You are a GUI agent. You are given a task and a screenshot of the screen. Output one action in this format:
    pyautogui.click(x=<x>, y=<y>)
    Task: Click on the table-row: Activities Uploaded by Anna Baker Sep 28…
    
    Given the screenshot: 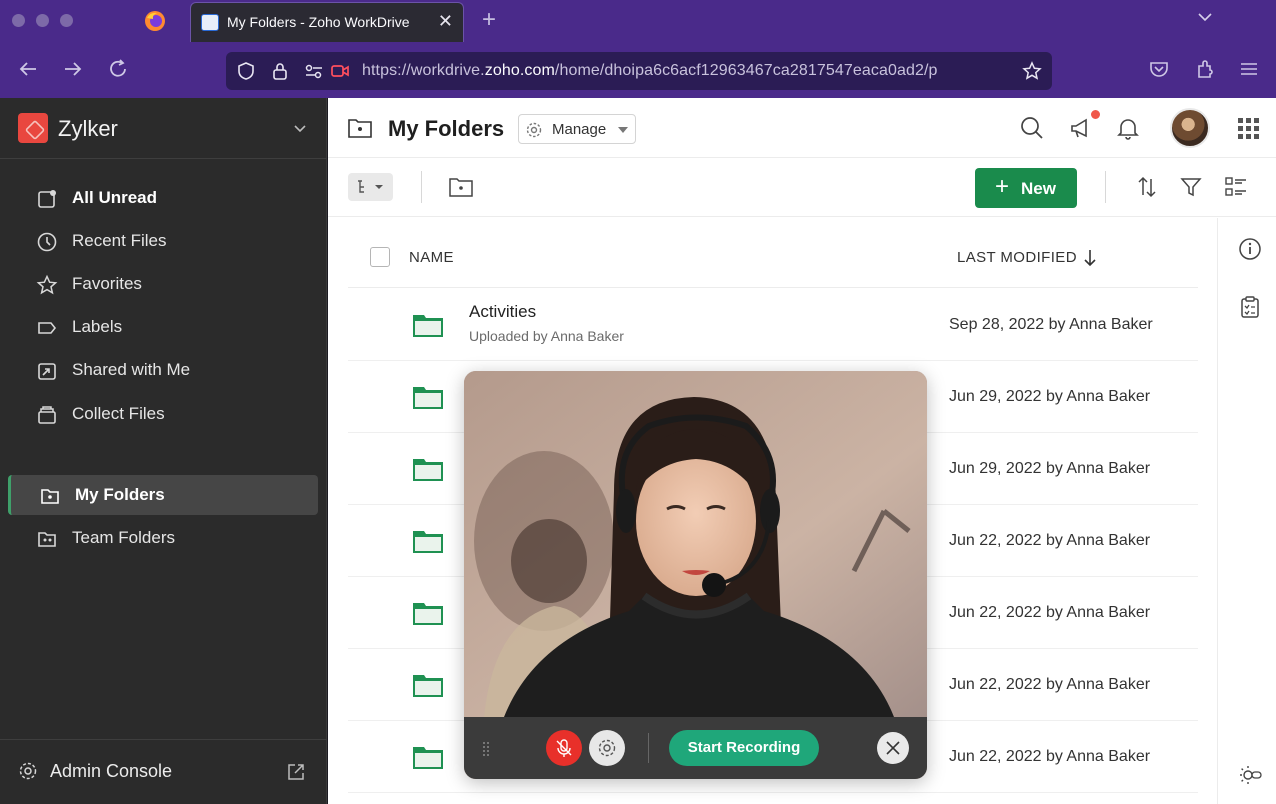 What is the action you would take?
    pyautogui.click(x=773, y=325)
    